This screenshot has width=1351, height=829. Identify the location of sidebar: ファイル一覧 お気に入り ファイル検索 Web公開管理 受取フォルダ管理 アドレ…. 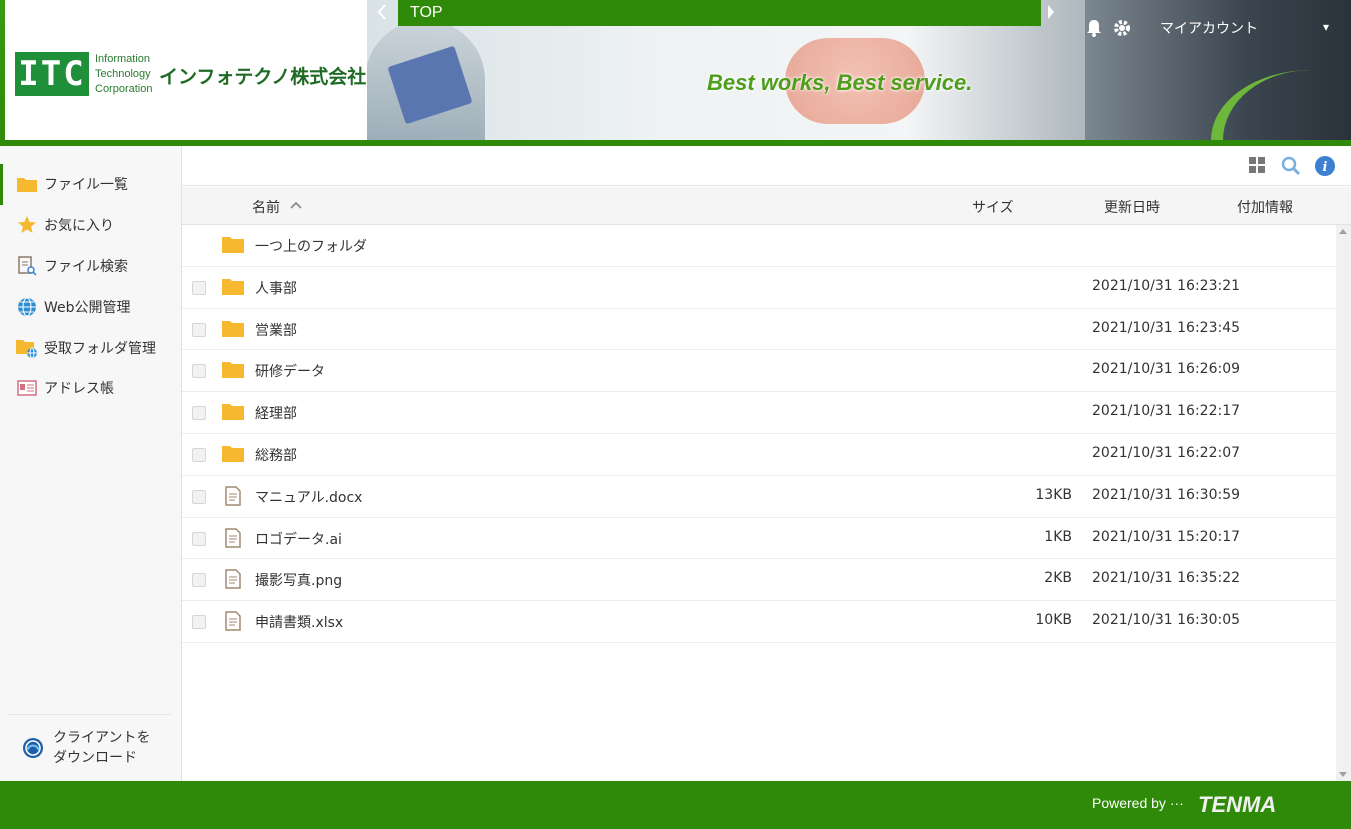
(91, 463).